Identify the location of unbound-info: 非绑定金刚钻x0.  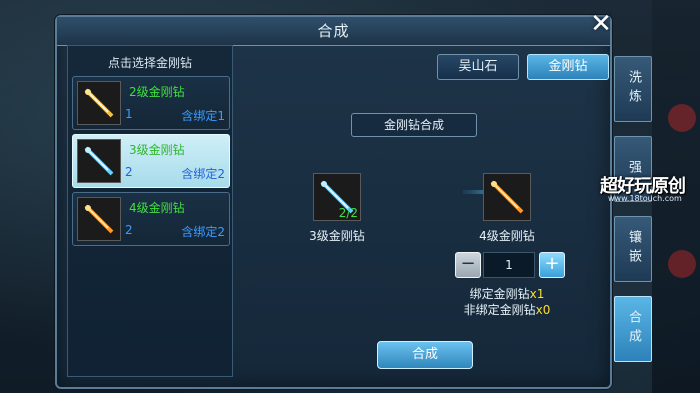
(507, 309).